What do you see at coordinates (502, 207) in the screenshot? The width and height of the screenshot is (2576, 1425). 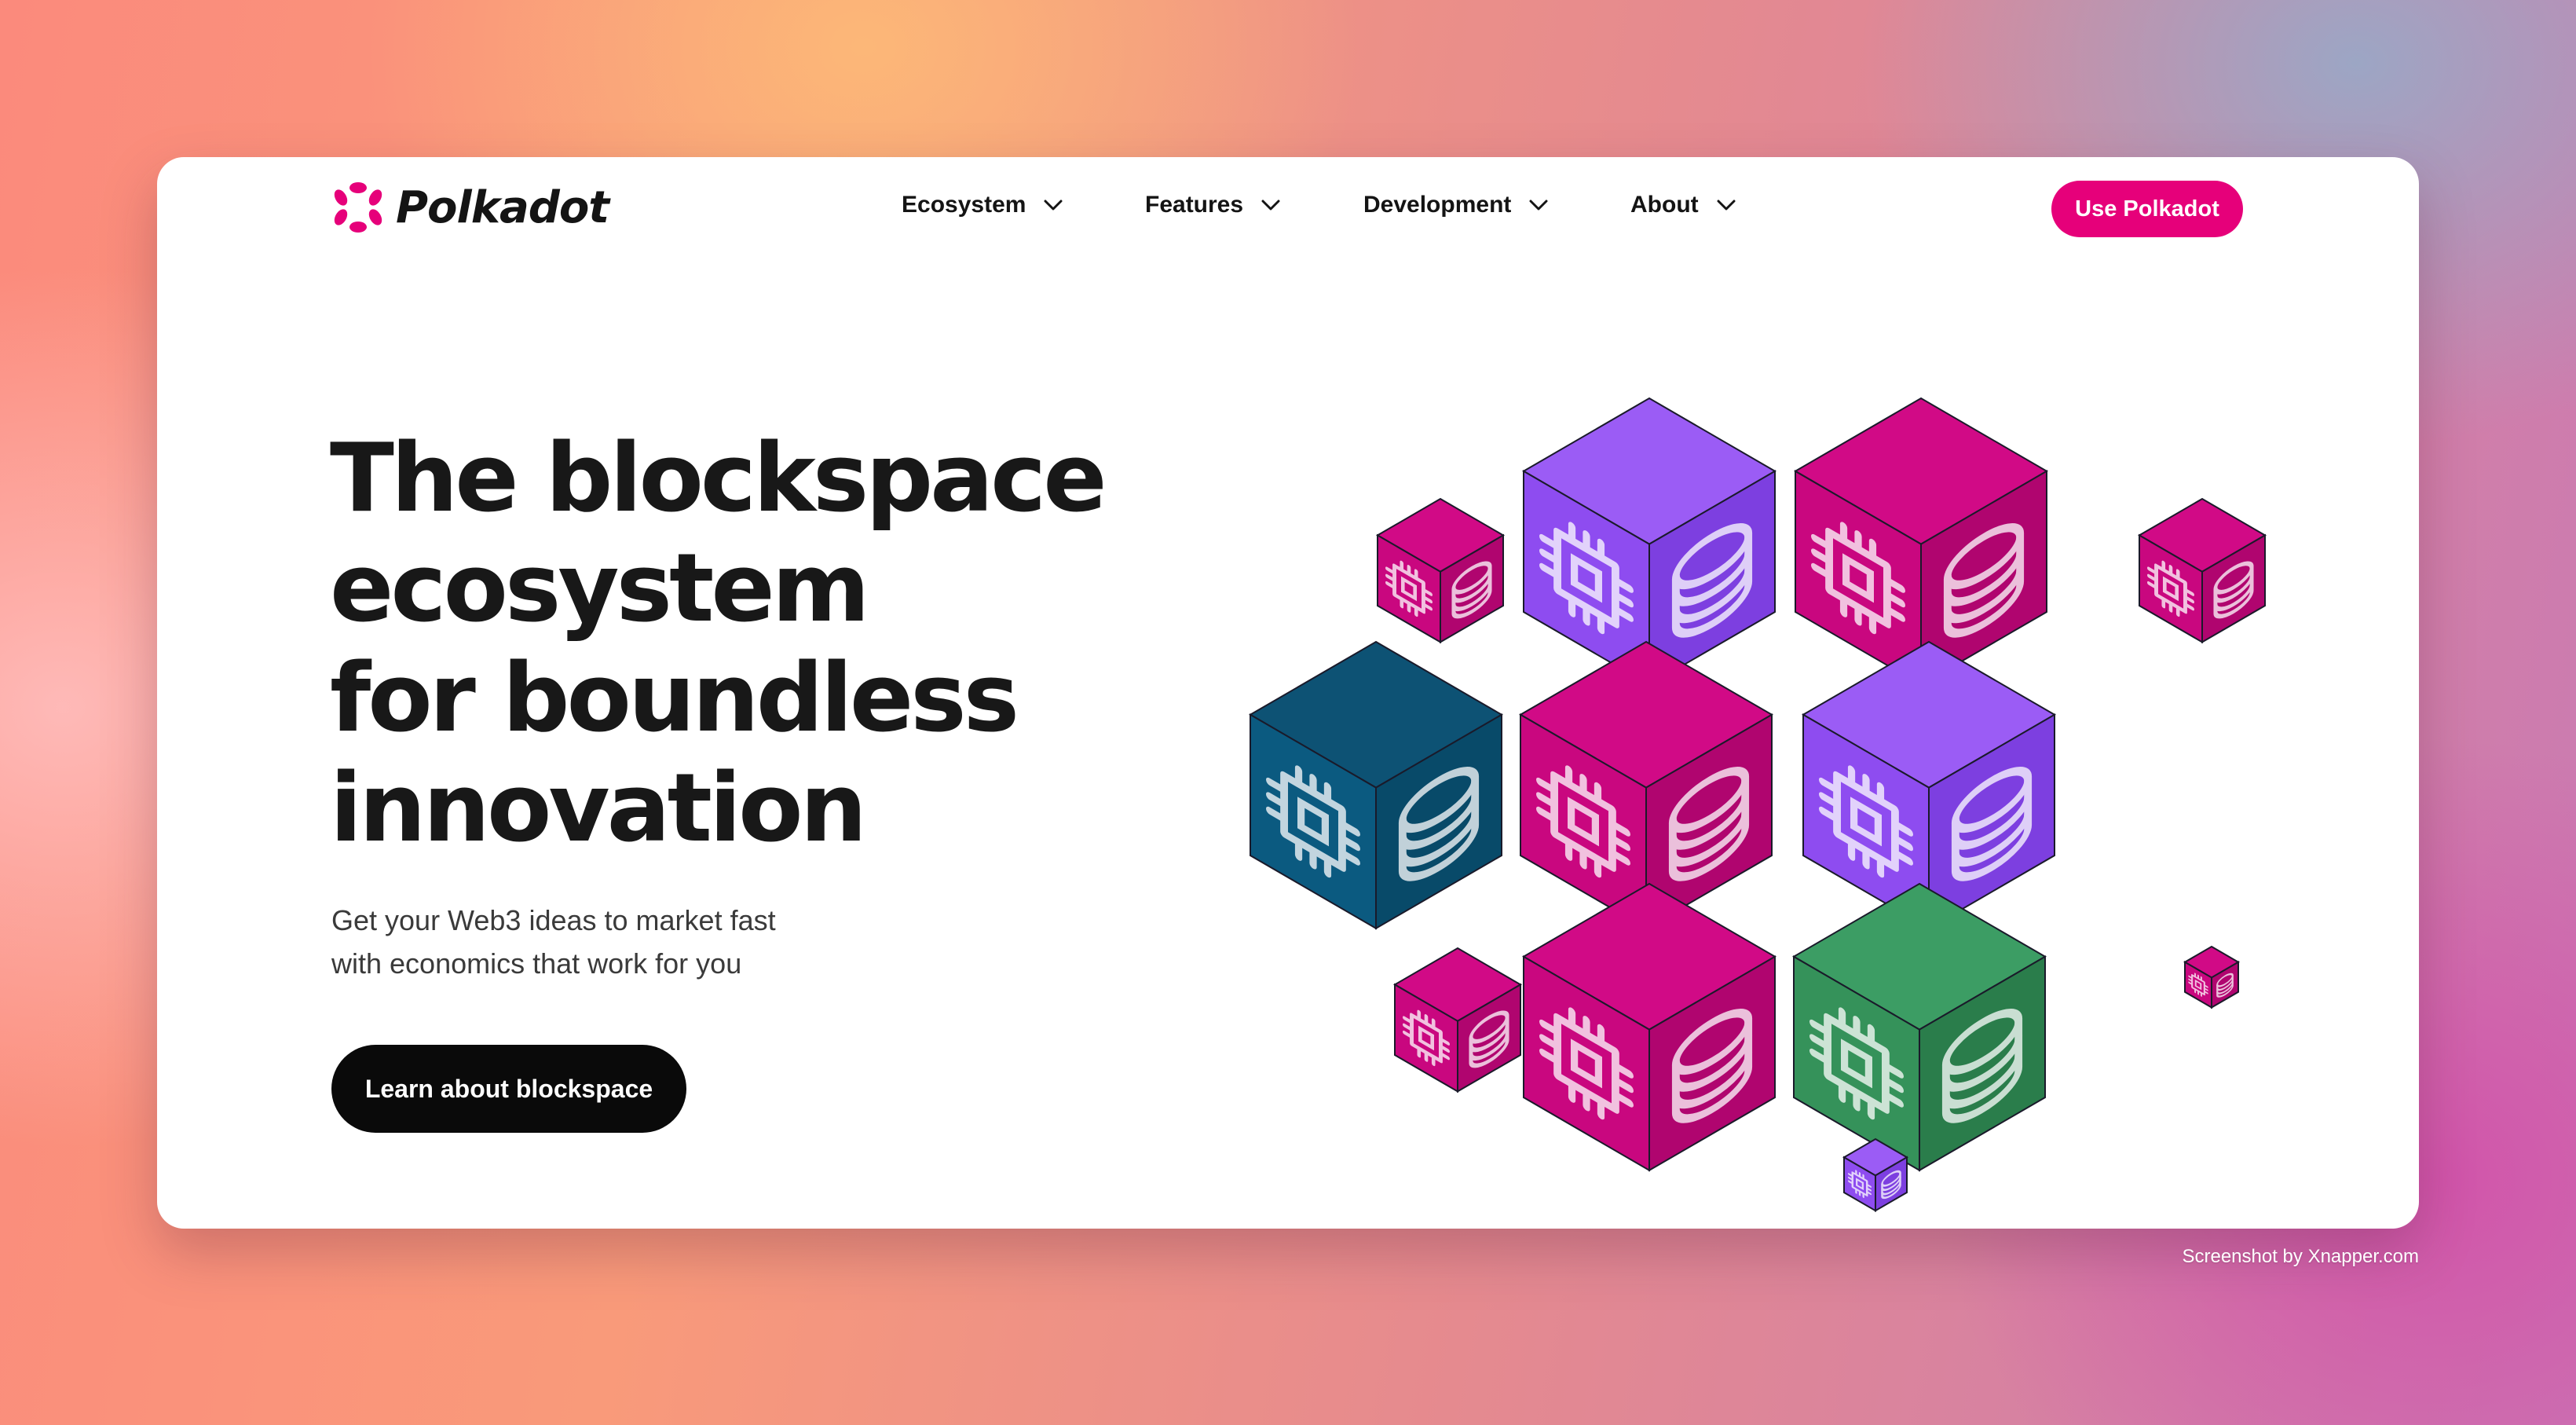 I see `brand-name: Polkadot` at bounding box center [502, 207].